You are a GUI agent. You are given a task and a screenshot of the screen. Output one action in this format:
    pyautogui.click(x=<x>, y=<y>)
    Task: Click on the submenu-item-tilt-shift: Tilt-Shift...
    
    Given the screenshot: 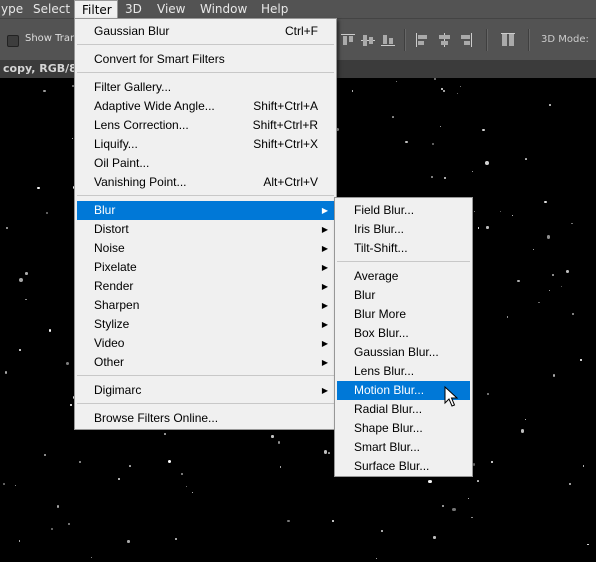 What is the action you would take?
    pyautogui.click(x=403, y=248)
    